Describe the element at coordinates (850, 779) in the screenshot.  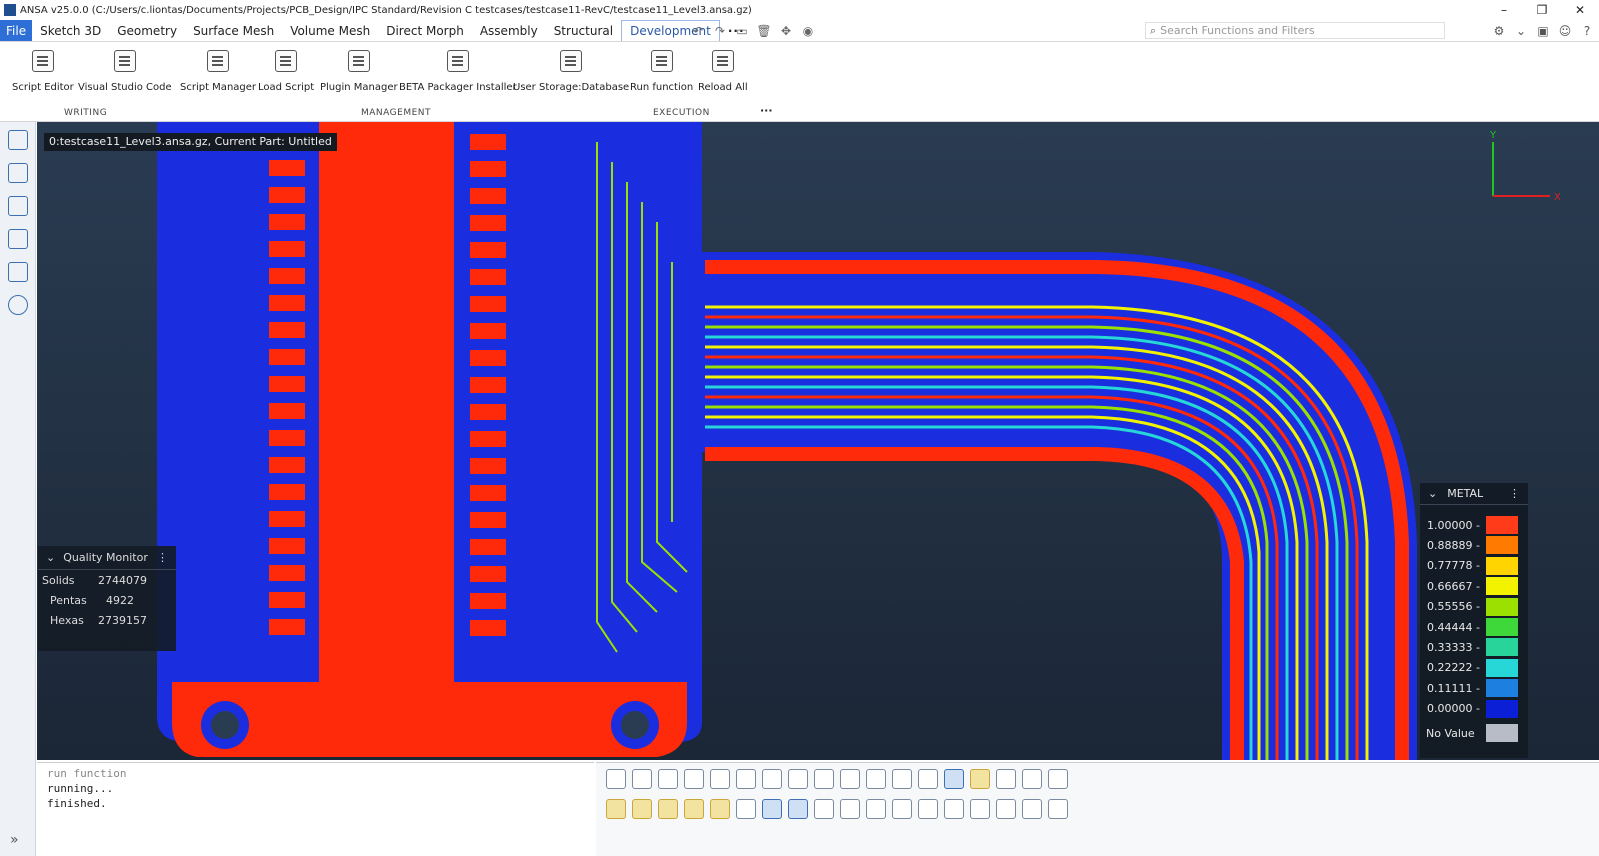
I see `minus-icon` at that location.